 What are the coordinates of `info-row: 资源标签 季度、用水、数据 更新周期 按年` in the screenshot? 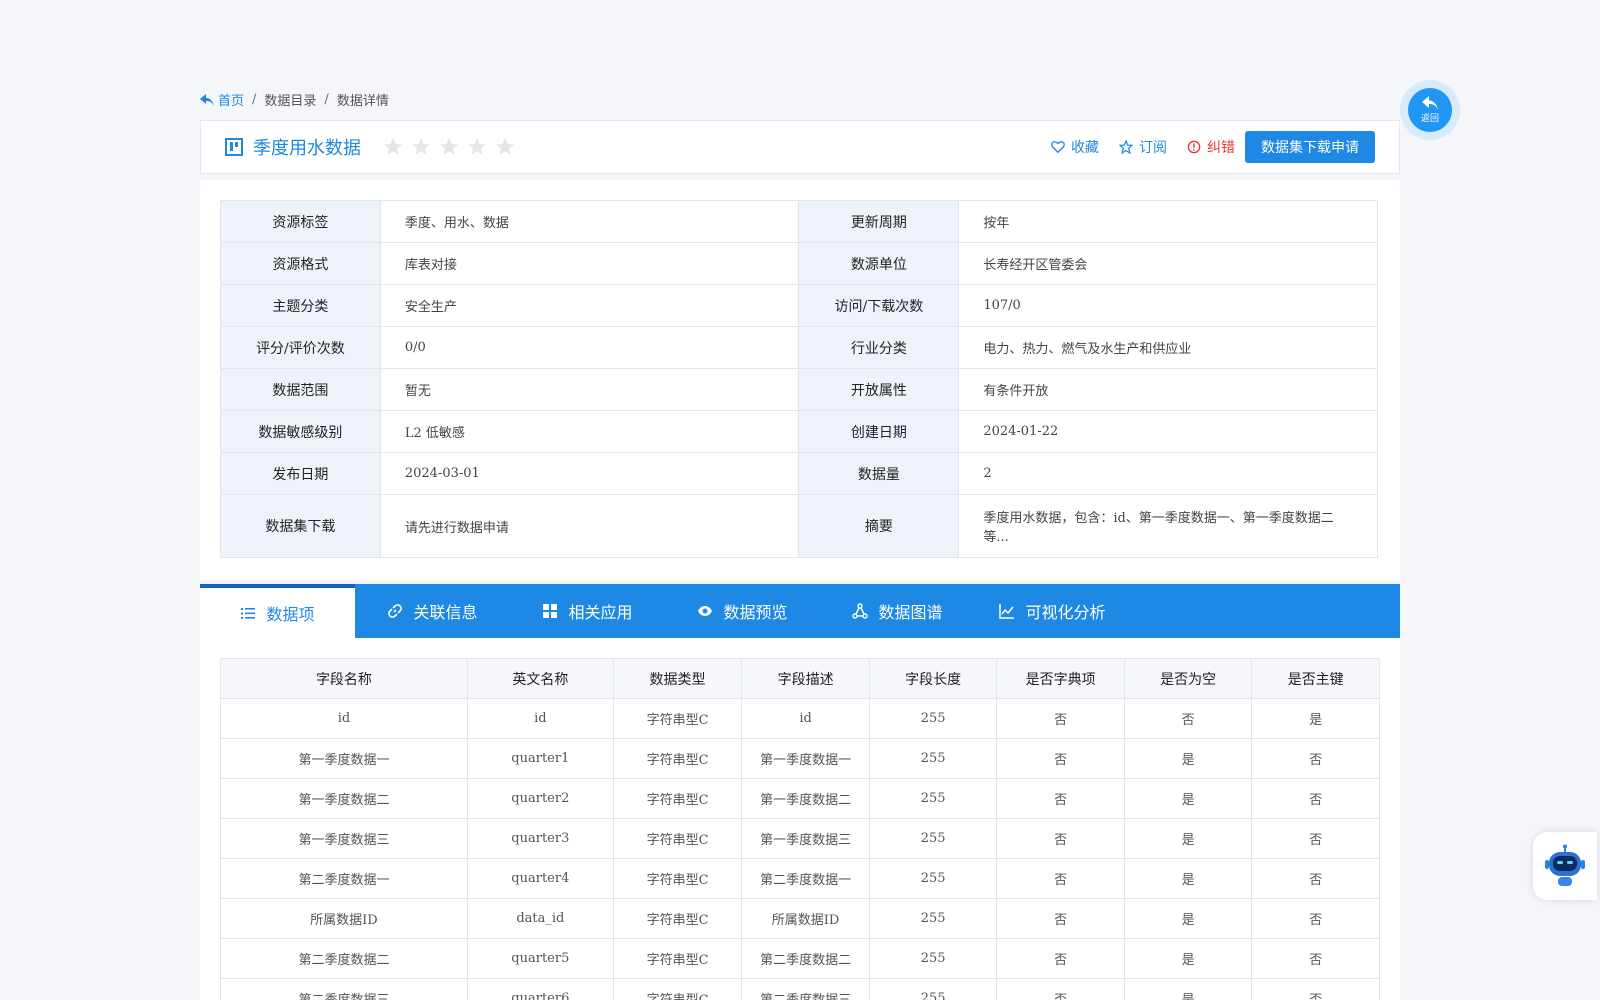 It's located at (799, 221).